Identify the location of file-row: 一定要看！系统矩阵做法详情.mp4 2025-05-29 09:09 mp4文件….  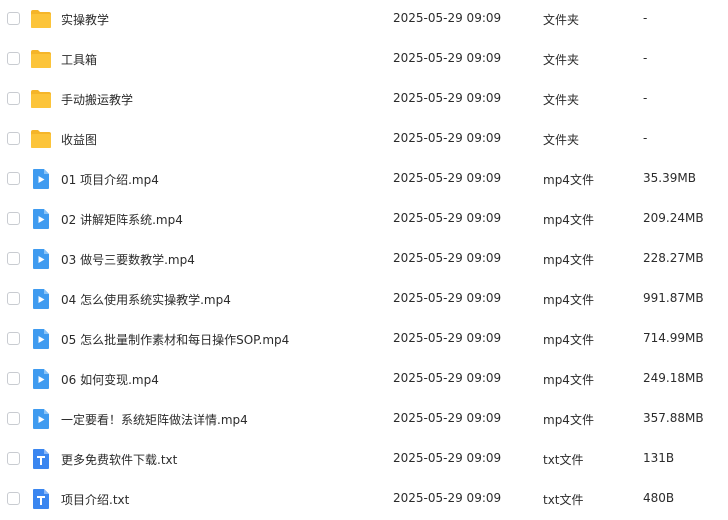
(364, 420).